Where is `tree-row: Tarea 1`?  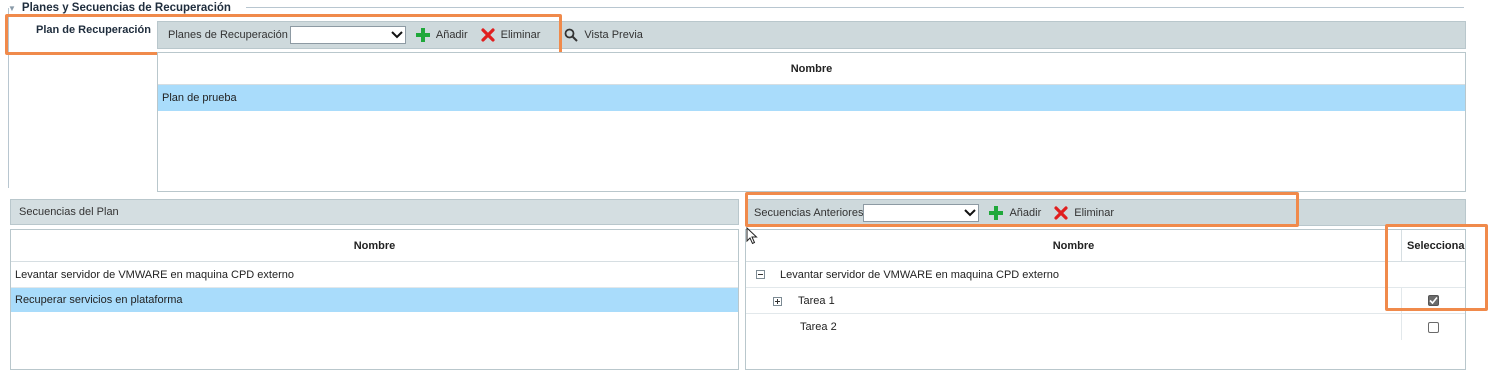
tree-row: Tarea 1 is located at coordinates (1105, 301).